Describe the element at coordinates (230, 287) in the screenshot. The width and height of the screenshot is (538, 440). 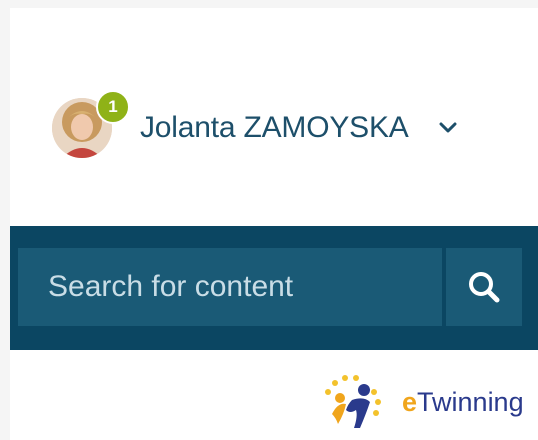
I see `search-input` at that location.